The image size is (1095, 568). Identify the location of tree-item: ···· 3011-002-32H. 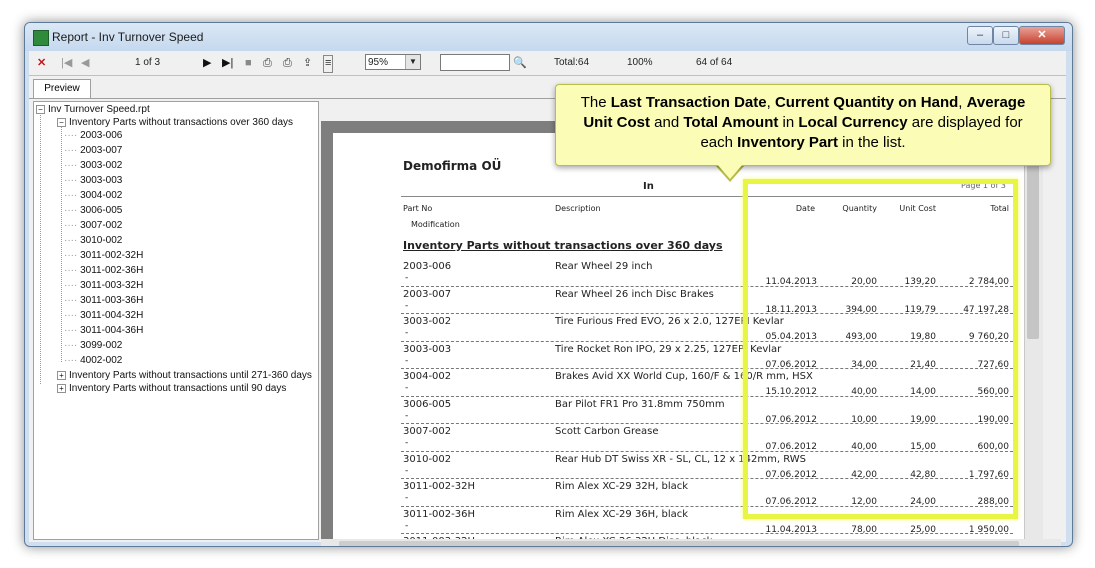
(103, 256).